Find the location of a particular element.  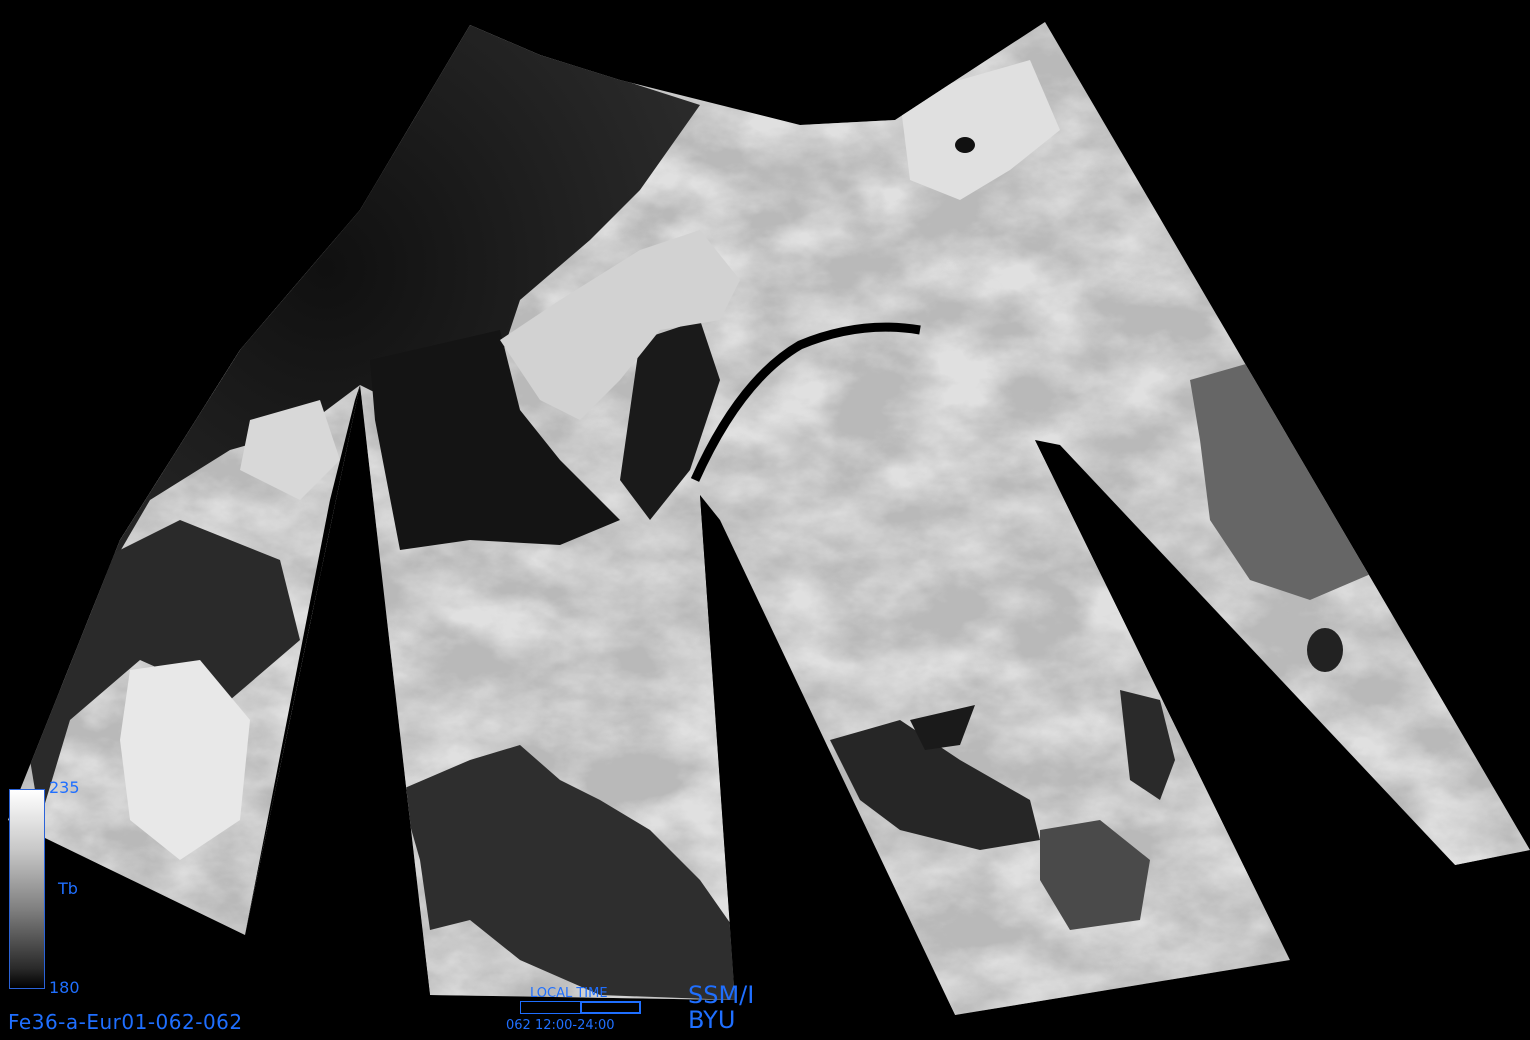

time-cell-evening is located at coordinates (610, 1007).